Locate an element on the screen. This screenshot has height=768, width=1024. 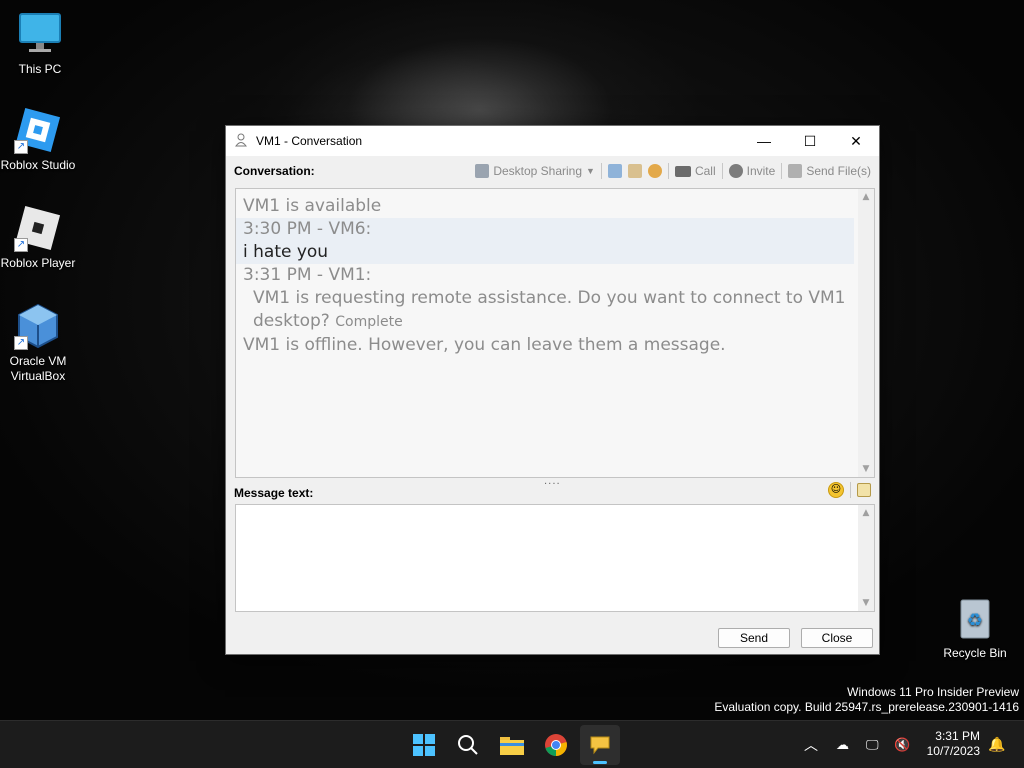
invite-users-icon is located at coordinates (735, 171).